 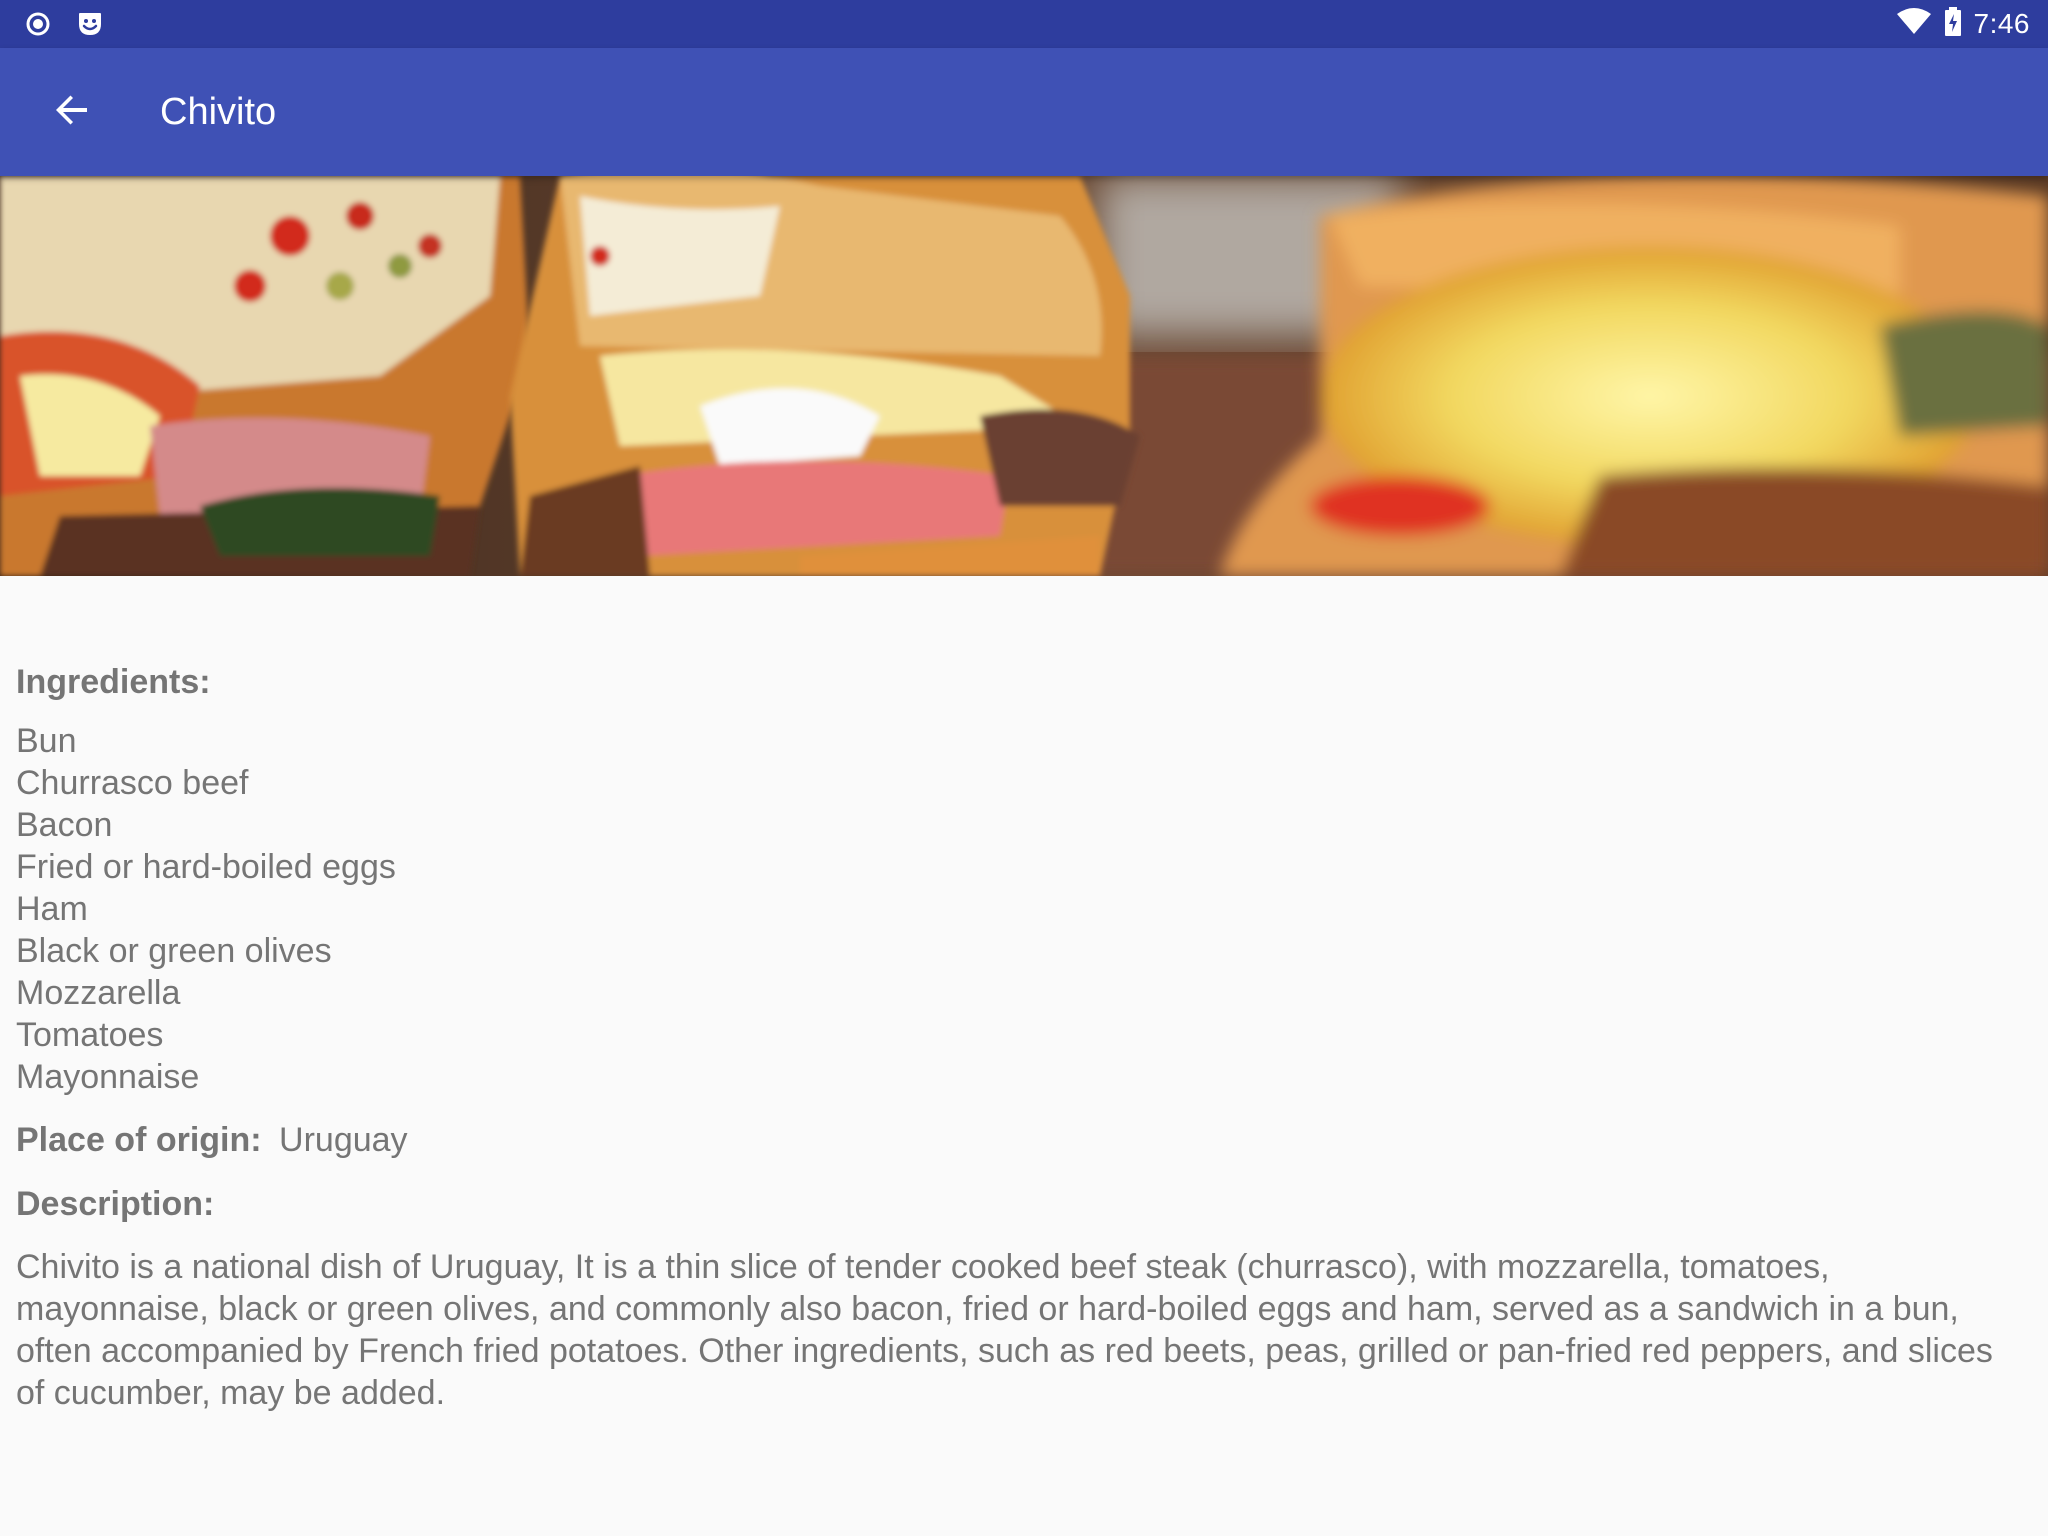 What do you see at coordinates (90, 1035) in the screenshot?
I see `ingredient-item: Tomatoes` at bounding box center [90, 1035].